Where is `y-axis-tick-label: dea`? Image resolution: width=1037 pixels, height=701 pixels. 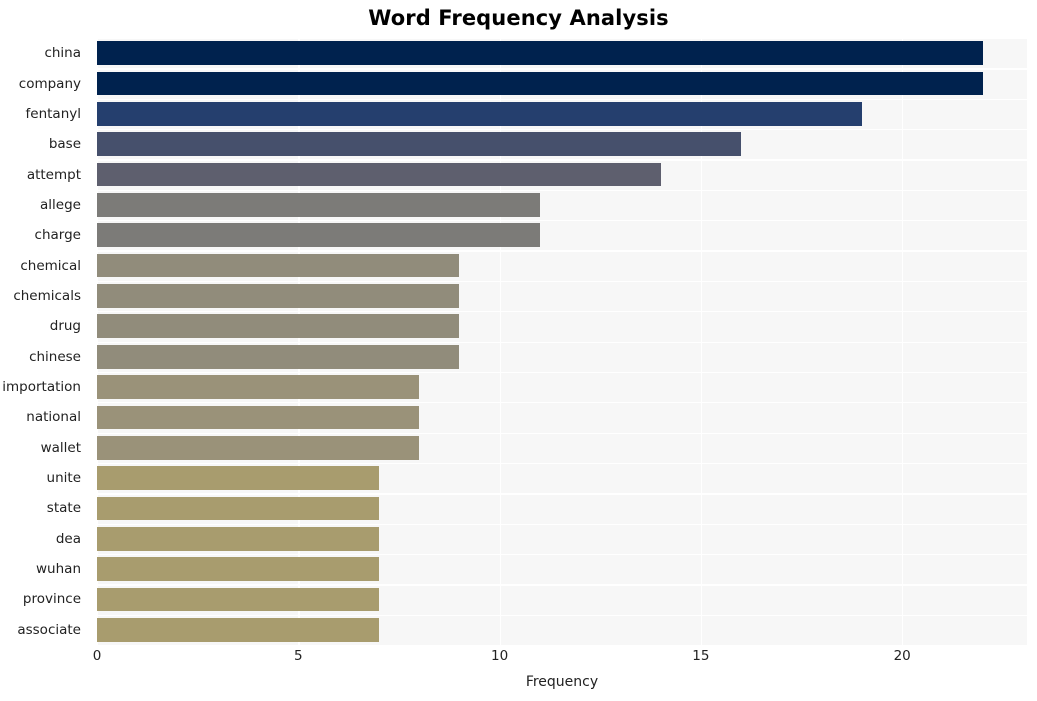 y-axis-tick-label: dea is located at coordinates (68, 538).